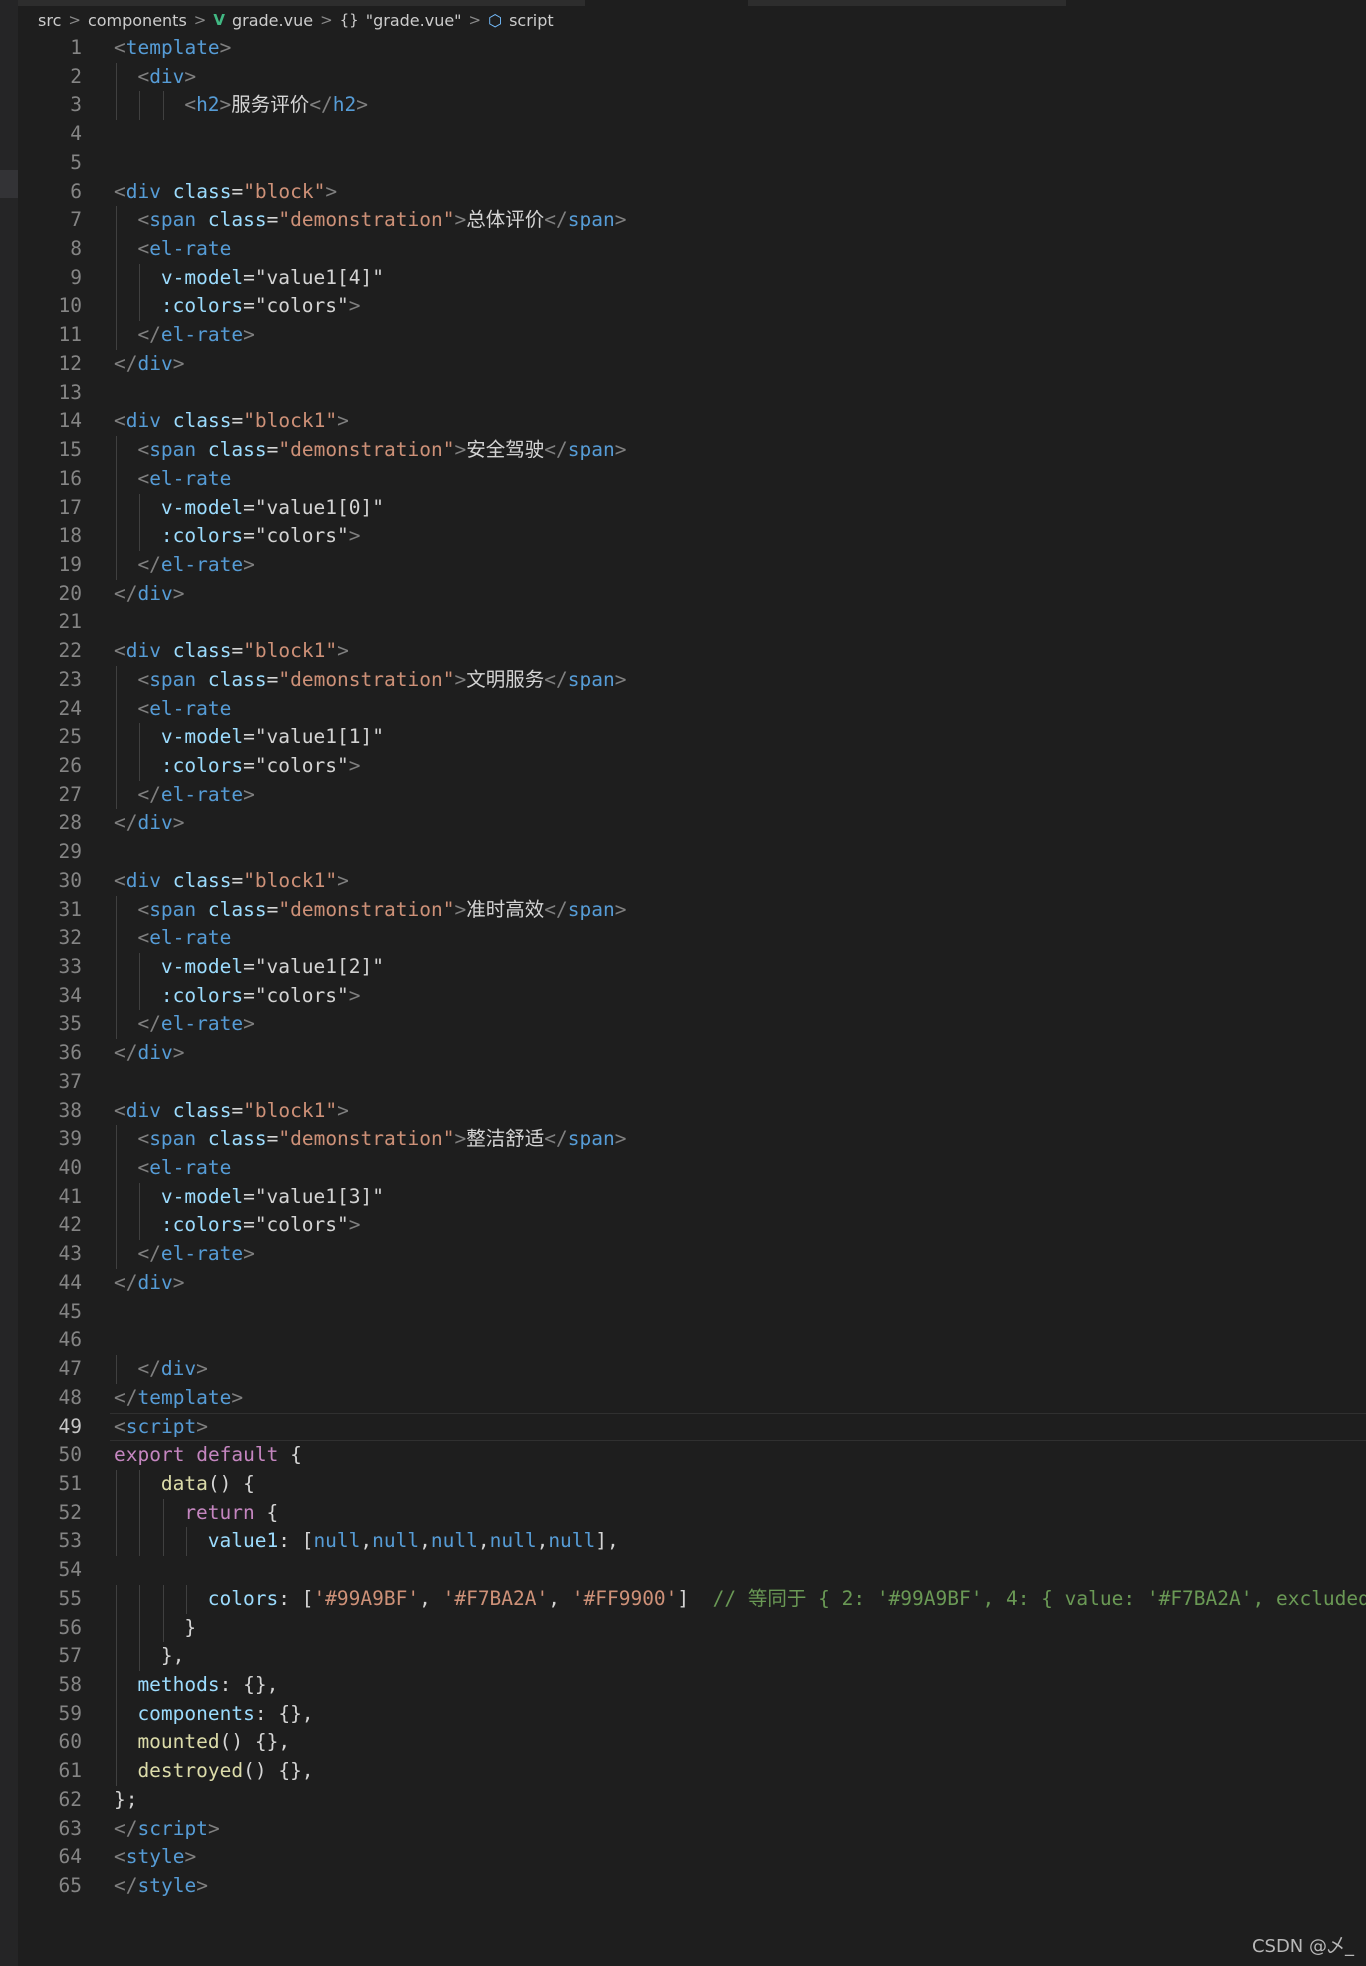 The width and height of the screenshot is (1366, 1966). Describe the element at coordinates (692, 134) in the screenshot. I see `code-line: 4` at that location.